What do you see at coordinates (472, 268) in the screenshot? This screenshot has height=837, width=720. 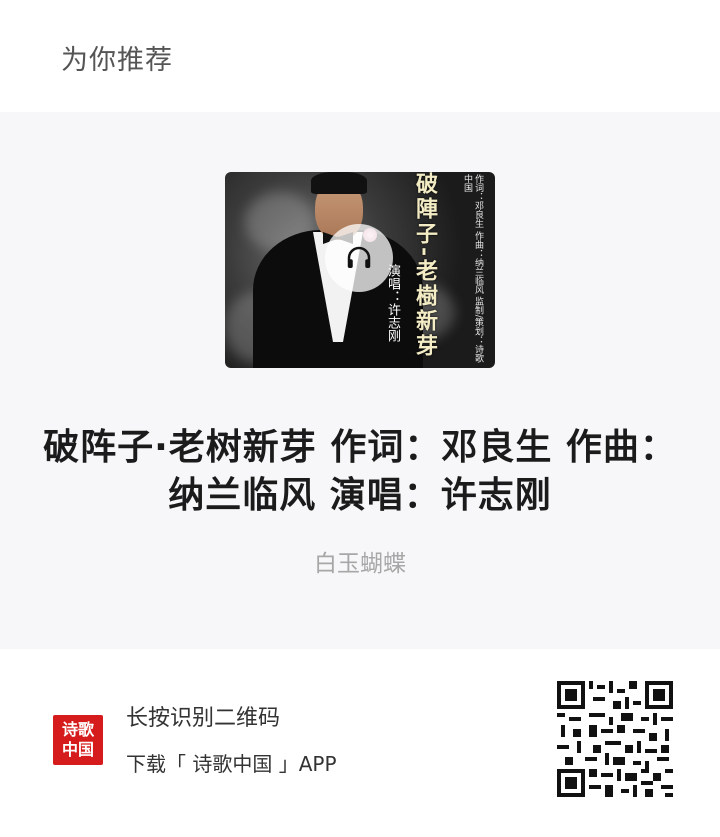 I see `cover-credits: 作词：邓良生 作曲：纳兰临风 监制/策划：诗歌中国` at bounding box center [472, 268].